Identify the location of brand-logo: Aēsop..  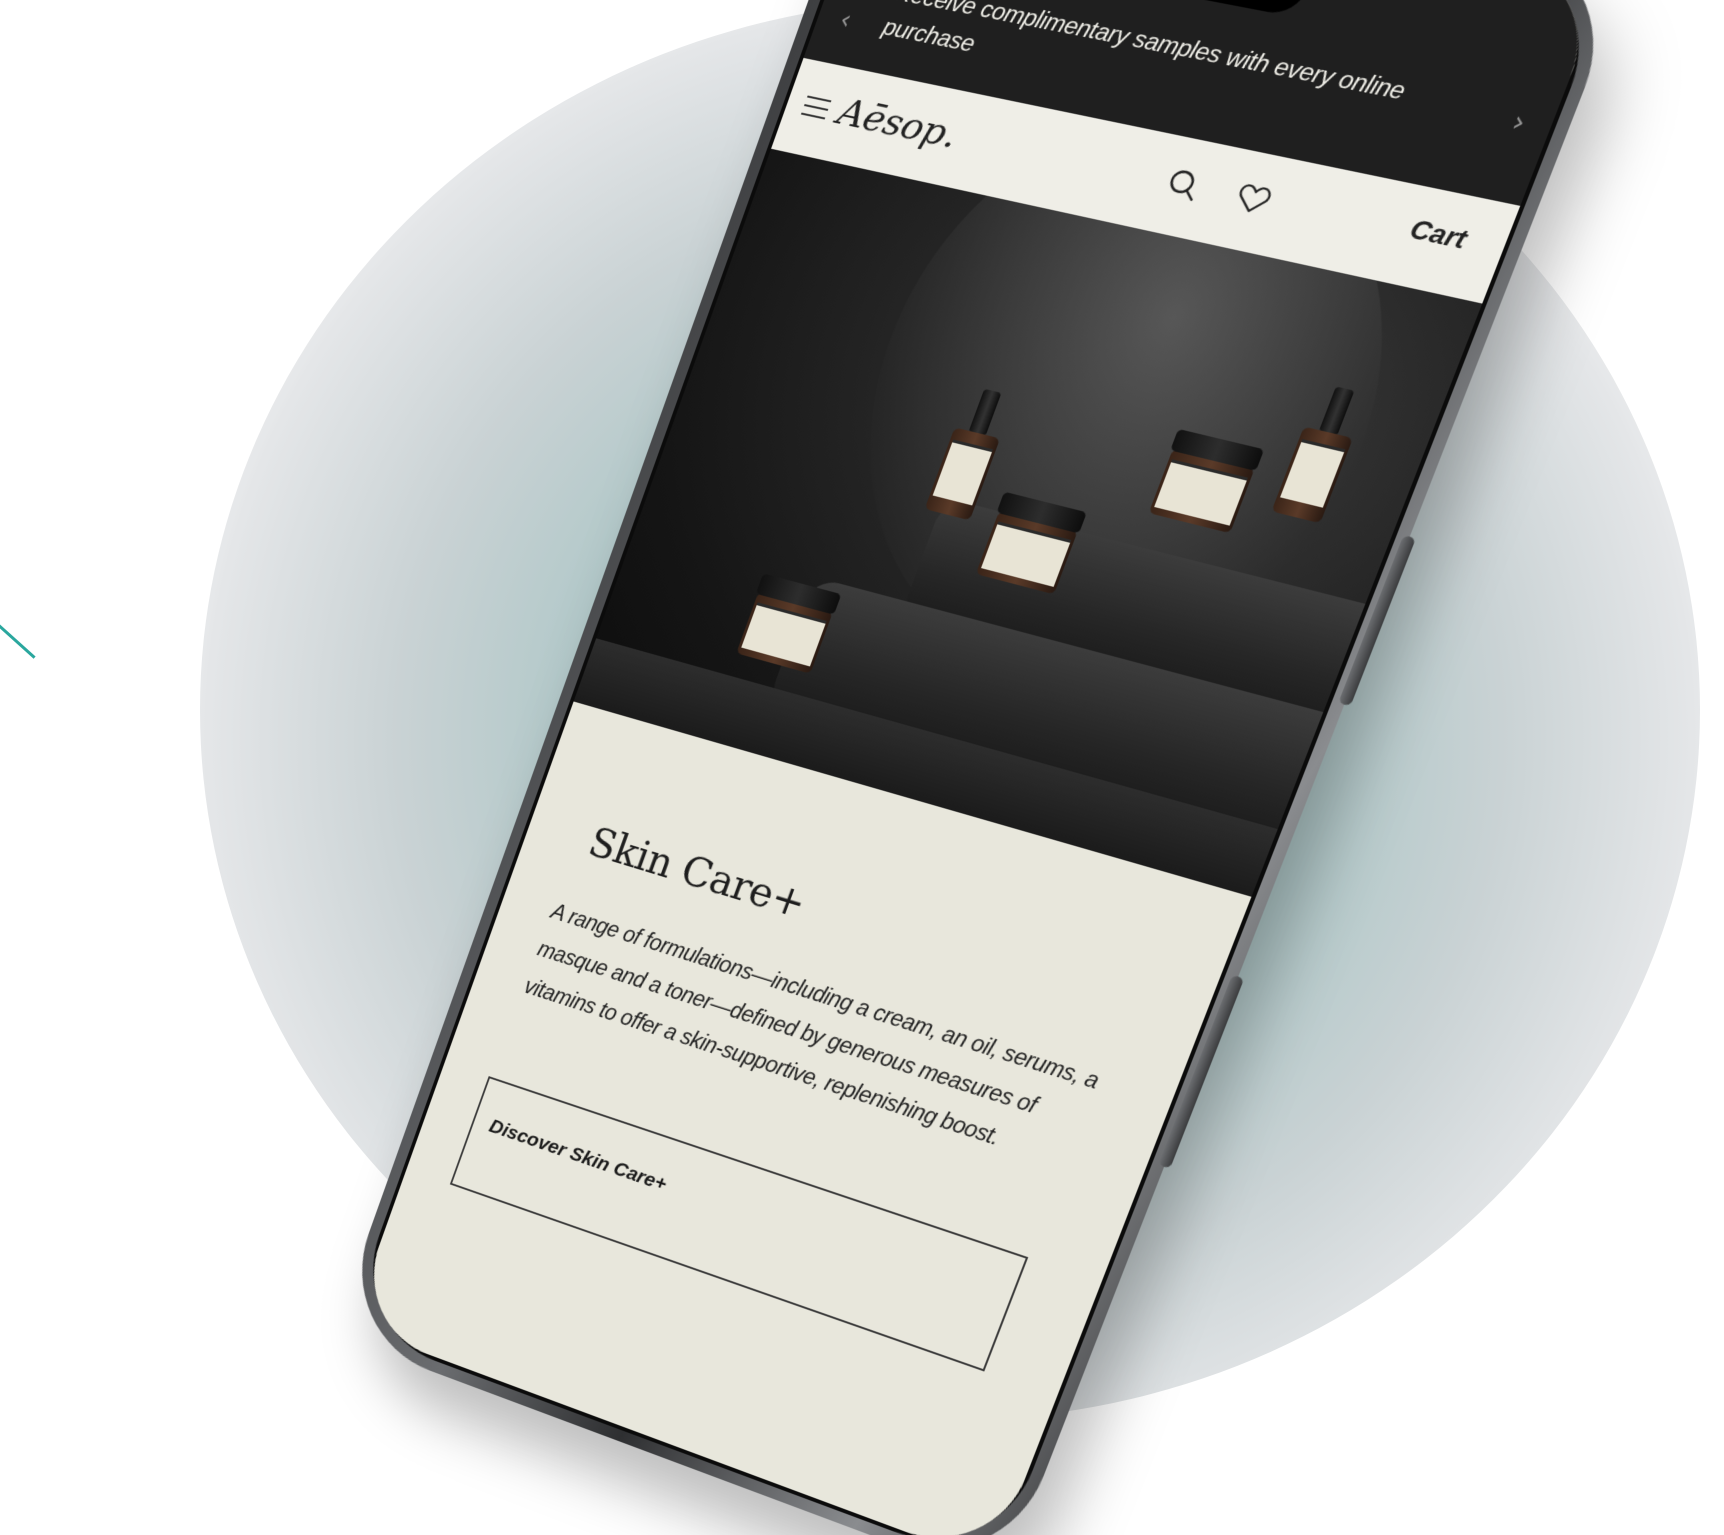
(898, 122).